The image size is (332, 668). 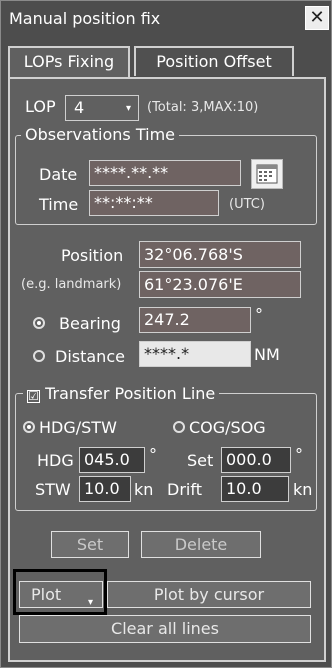 I want to click on delete-button: Delete, so click(x=201, y=544).